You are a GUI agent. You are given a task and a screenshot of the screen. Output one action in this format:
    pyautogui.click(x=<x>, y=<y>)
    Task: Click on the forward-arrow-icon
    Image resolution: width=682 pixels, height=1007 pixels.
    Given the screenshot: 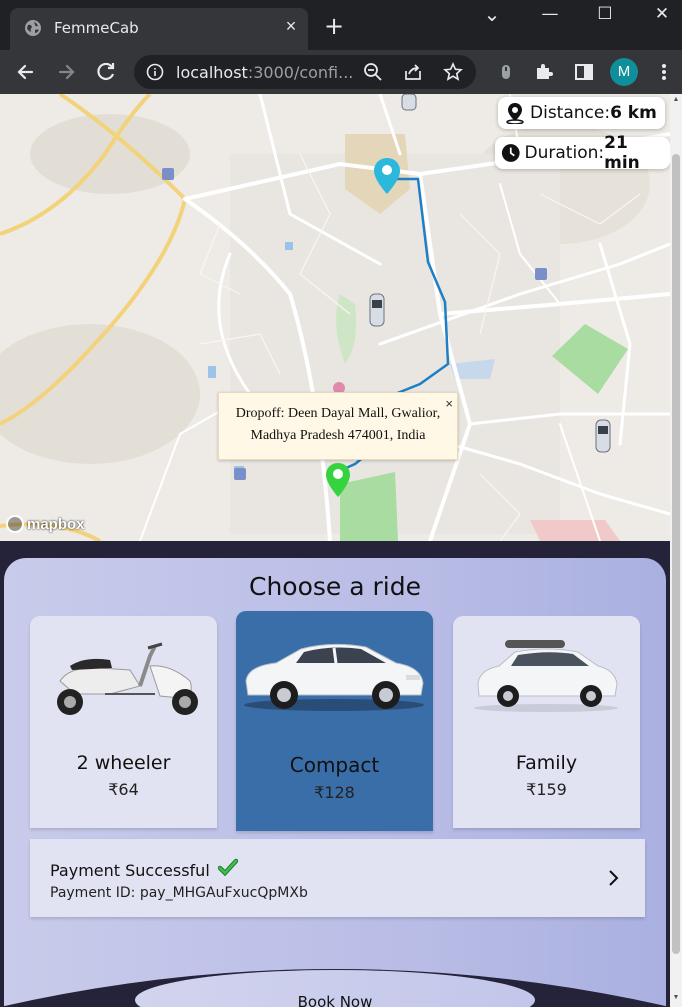 What is the action you would take?
    pyautogui.click(x=66, y=72)
    